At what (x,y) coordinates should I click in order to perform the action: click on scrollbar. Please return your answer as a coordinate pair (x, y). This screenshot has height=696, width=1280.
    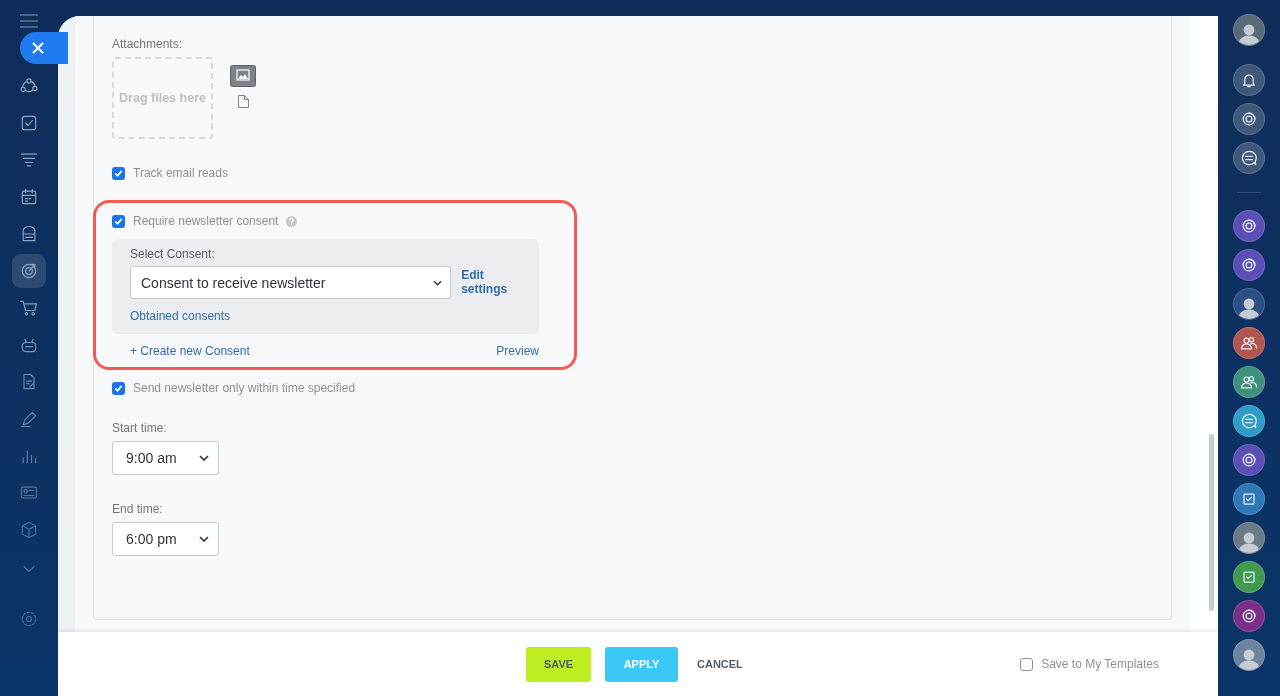
    Looking at the image, I should click on (1211, 522).